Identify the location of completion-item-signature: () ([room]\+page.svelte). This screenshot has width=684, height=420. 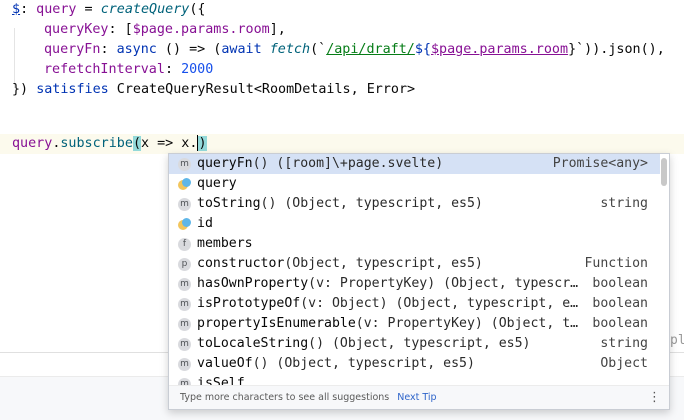
(348, 163).